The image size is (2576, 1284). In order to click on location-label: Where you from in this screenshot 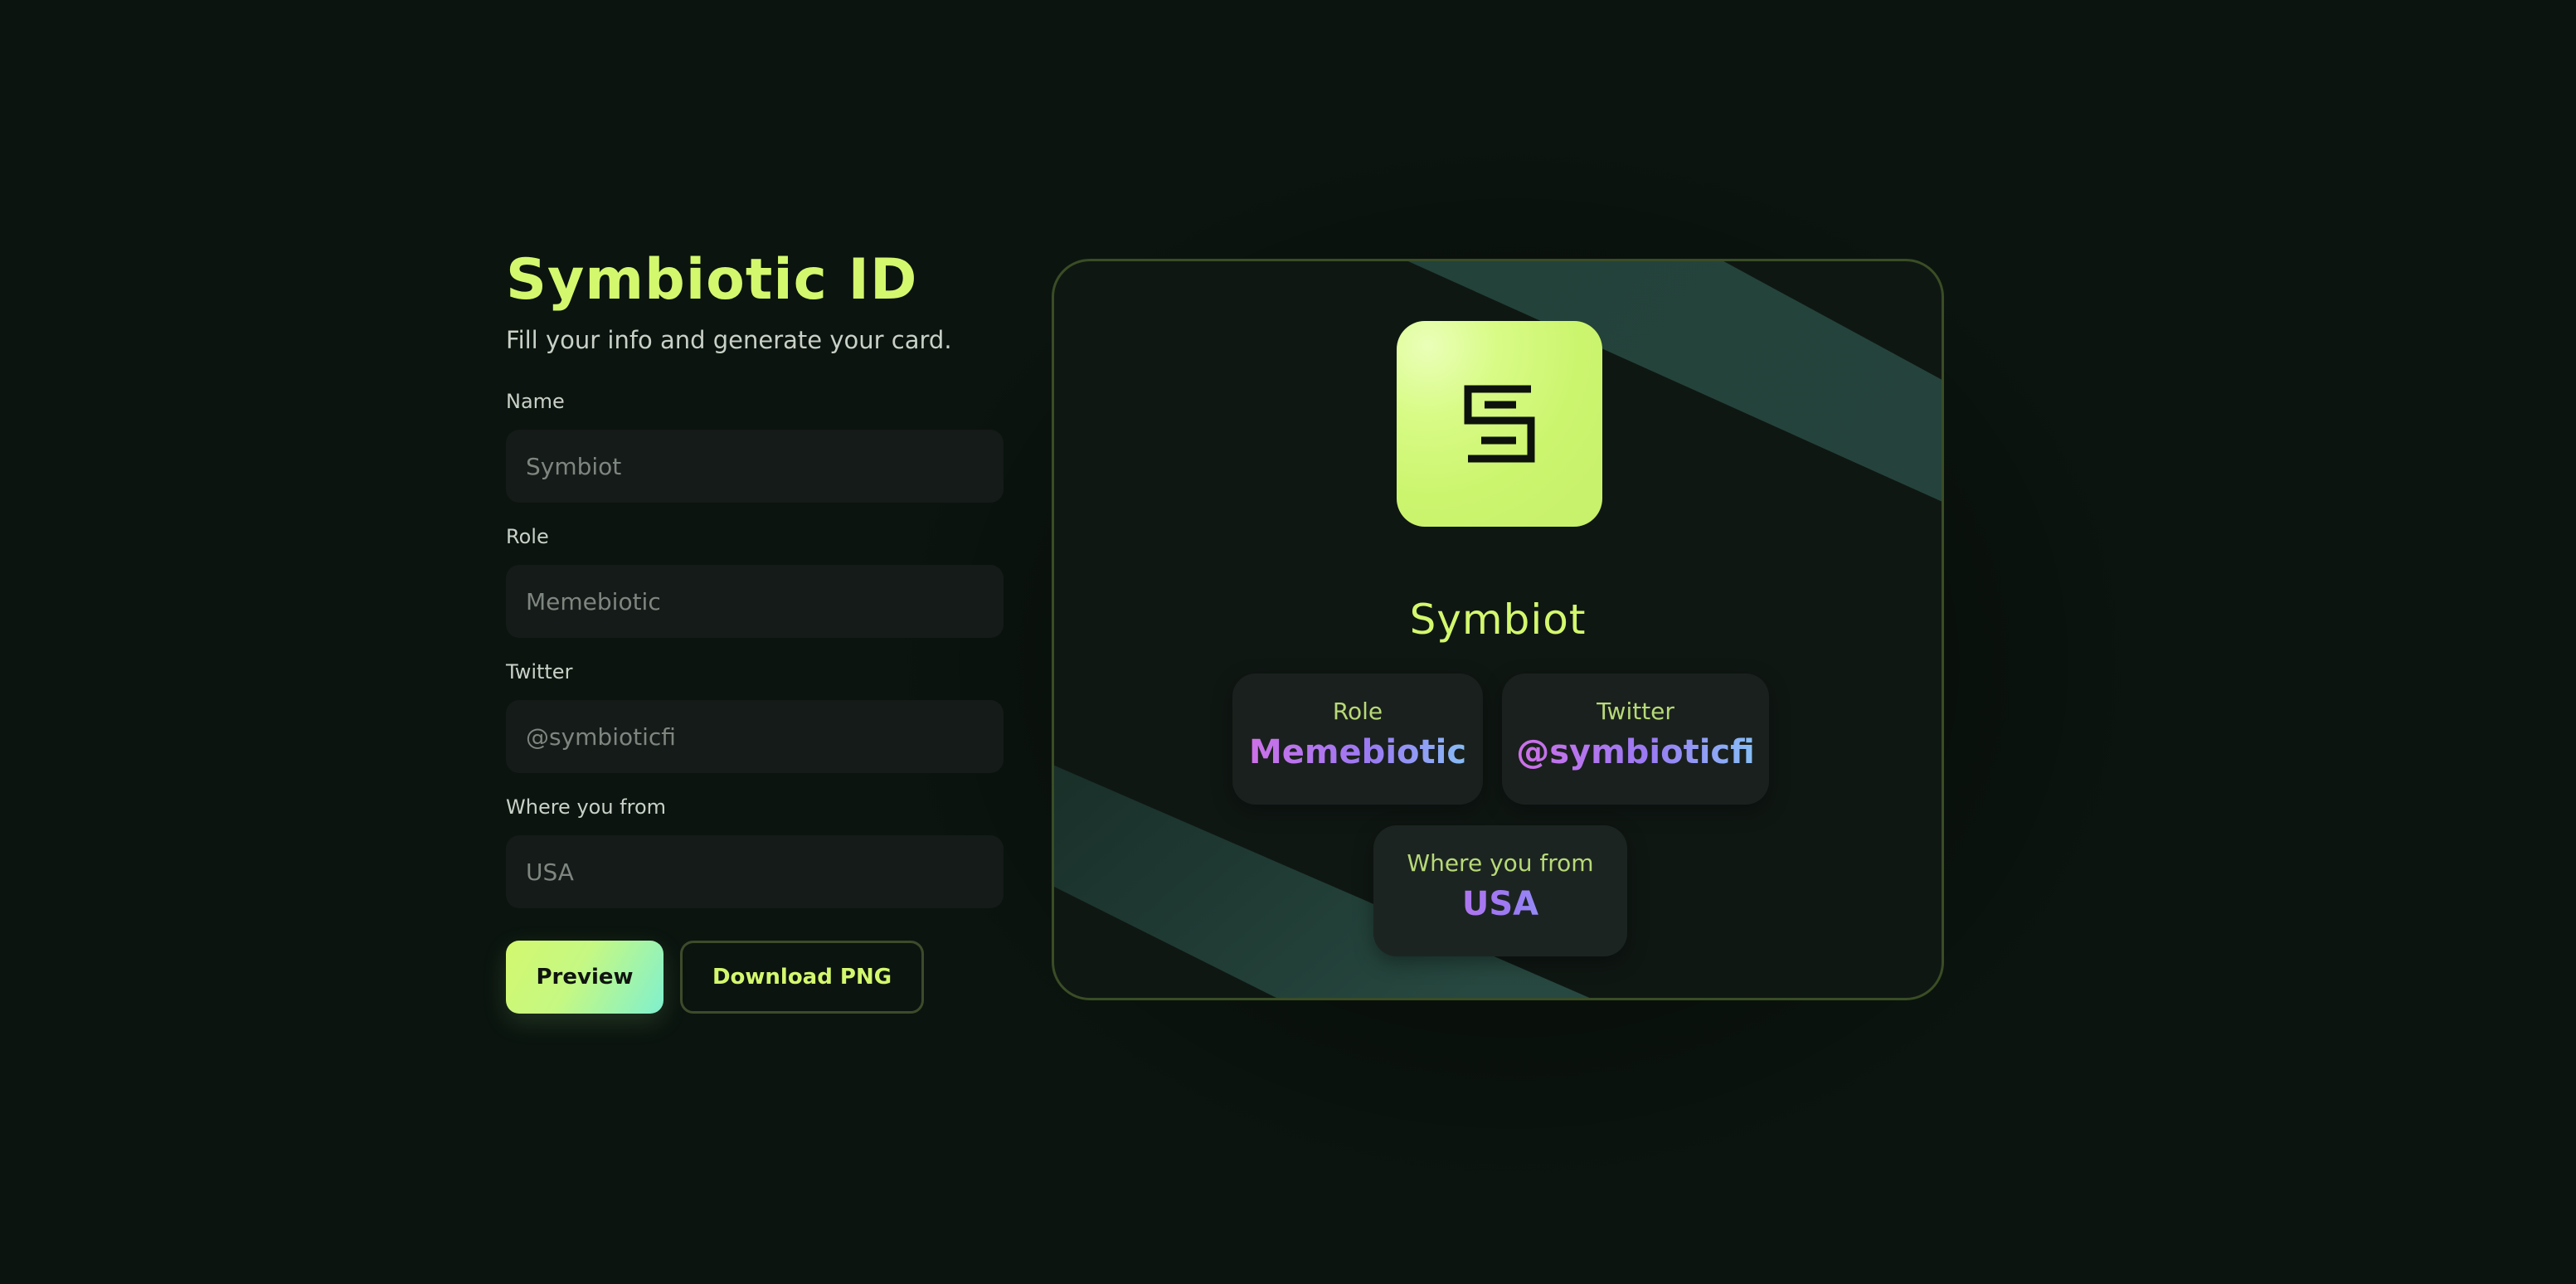, I will do `click(586, 807)`.